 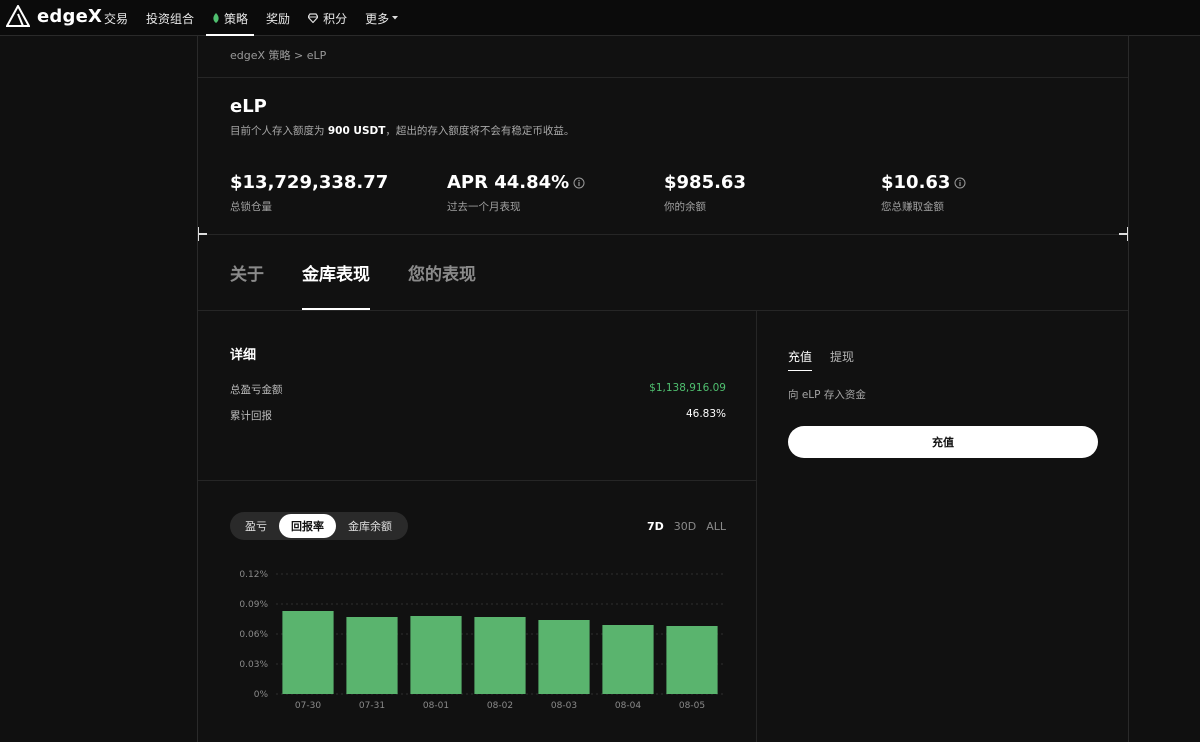 What do you see at coordinates (372, 285) in the screenshot?
I see `content-tabs: 关于 金库表现 您的表现` at bounding box center [372, 285].